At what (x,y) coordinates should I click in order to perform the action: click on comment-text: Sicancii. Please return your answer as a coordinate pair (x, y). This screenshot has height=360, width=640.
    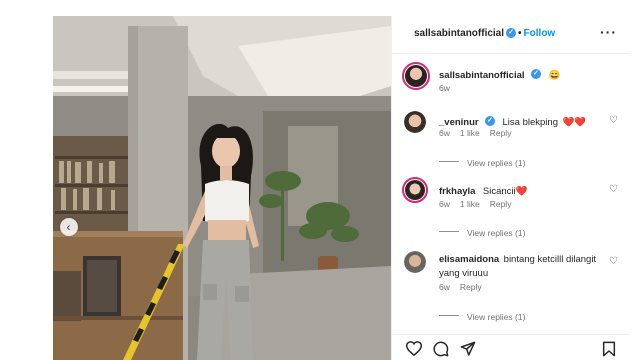
    Looking at the image, I should click on (499, 191).